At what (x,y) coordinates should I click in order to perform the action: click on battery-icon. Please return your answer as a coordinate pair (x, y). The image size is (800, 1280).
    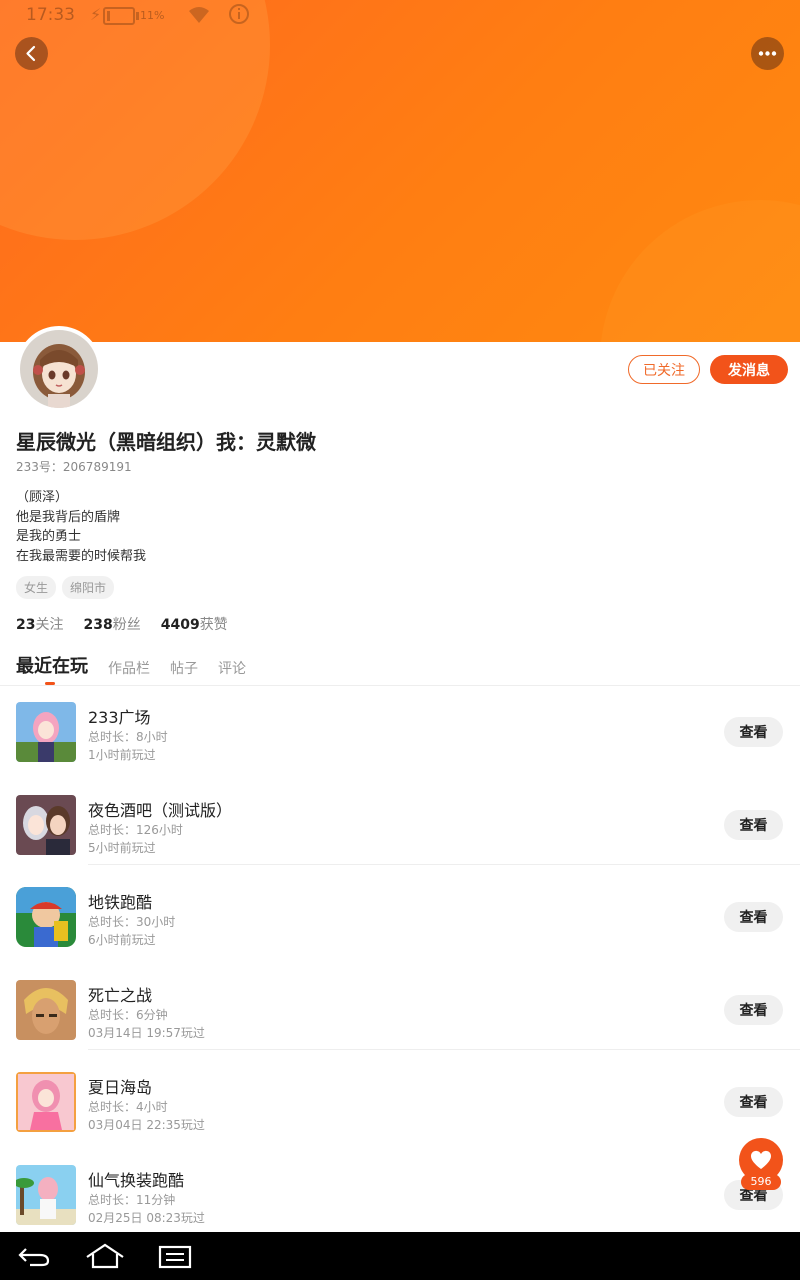
    Looking at the image, I should click on (121, 16).